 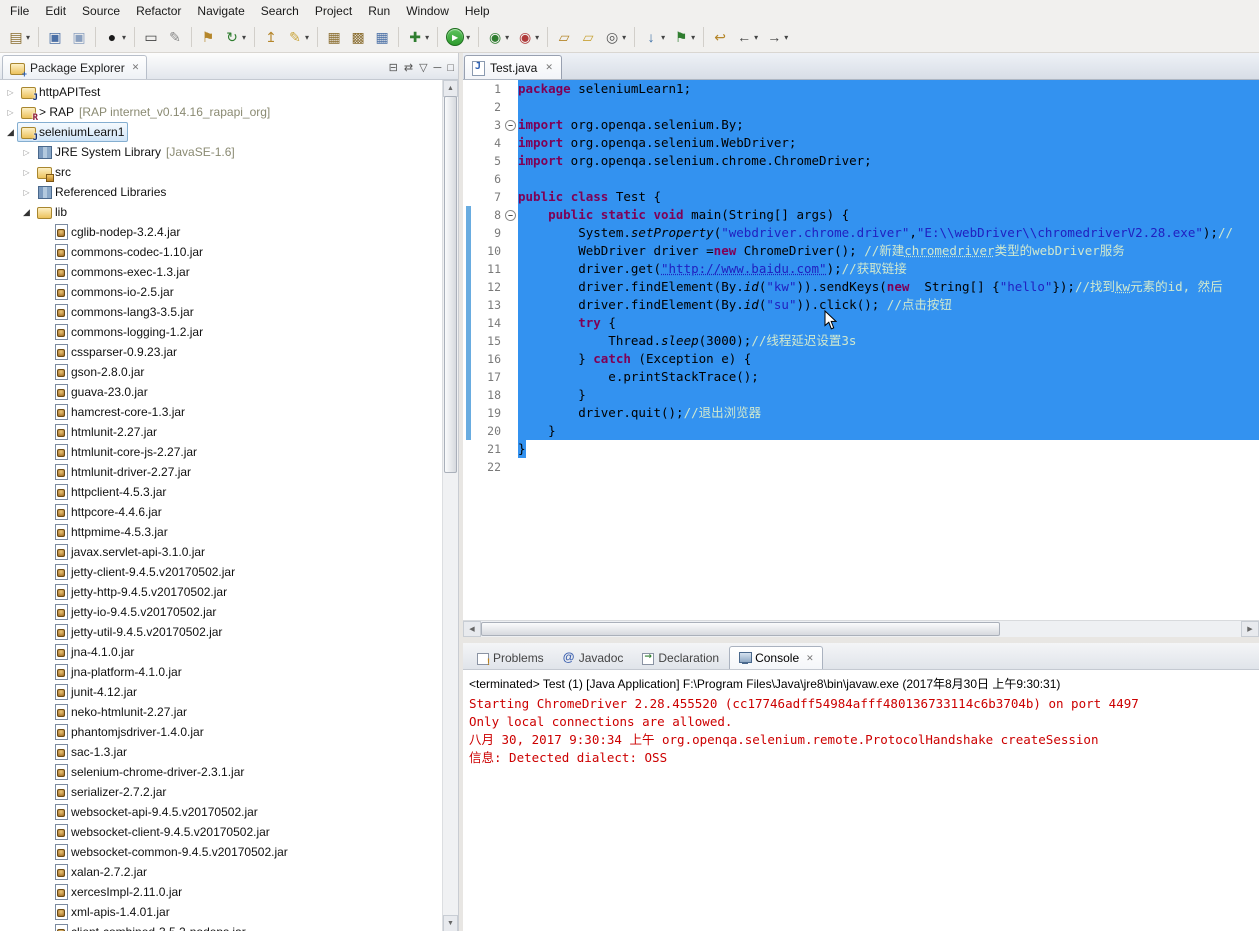 I want to click on code-line-22: 22, so click(x=861, y=467).